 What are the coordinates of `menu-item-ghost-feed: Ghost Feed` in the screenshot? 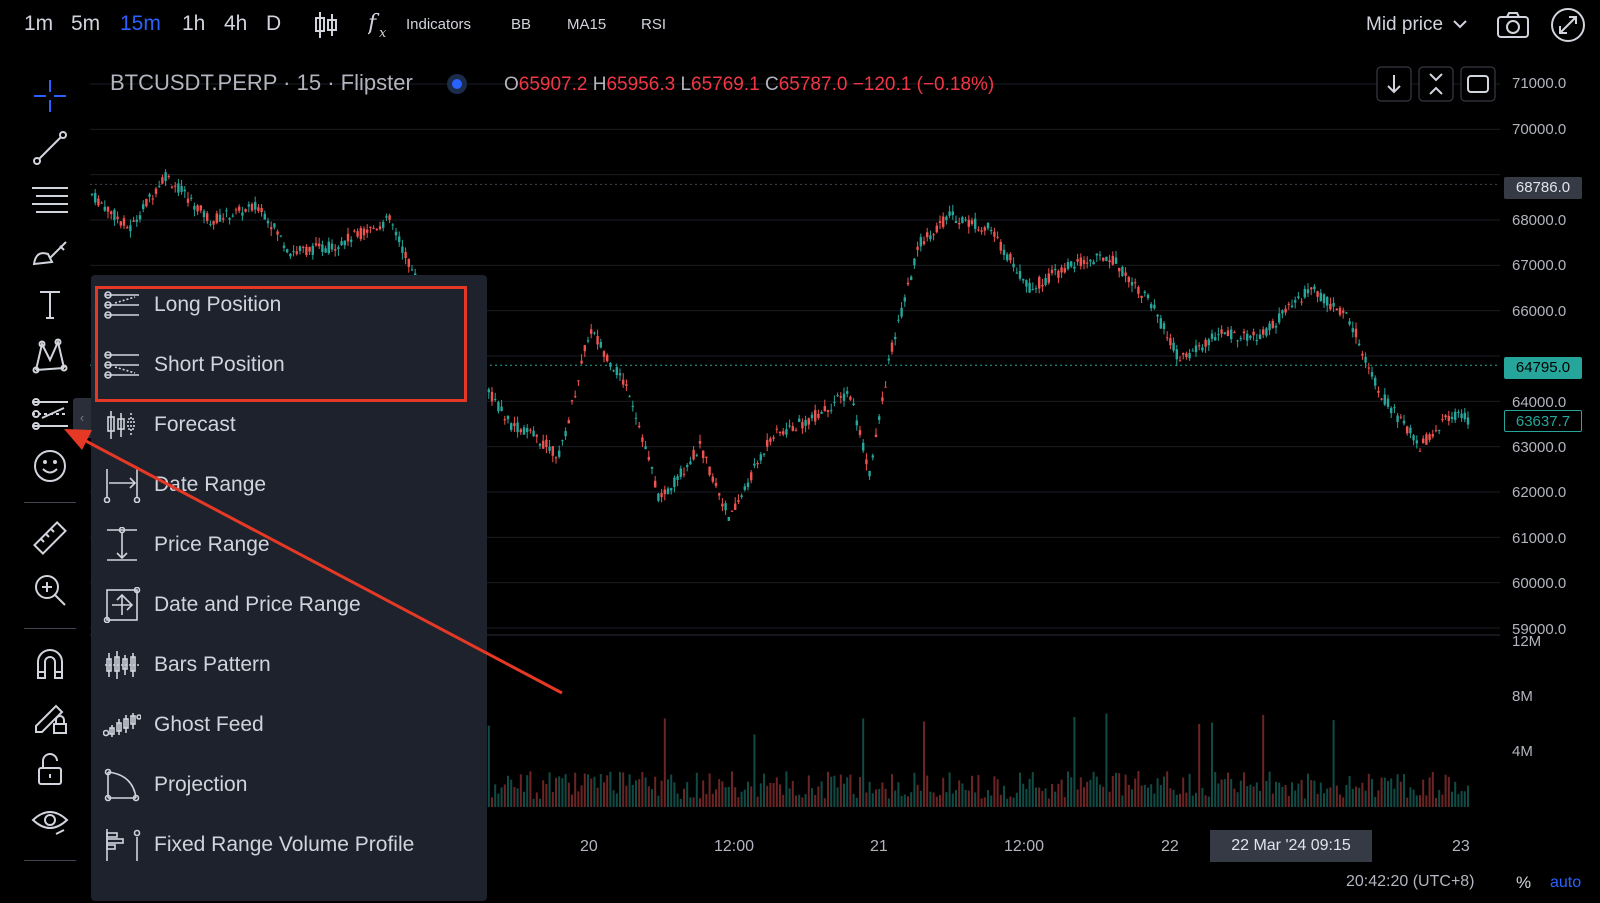 It's located at (289, 725).